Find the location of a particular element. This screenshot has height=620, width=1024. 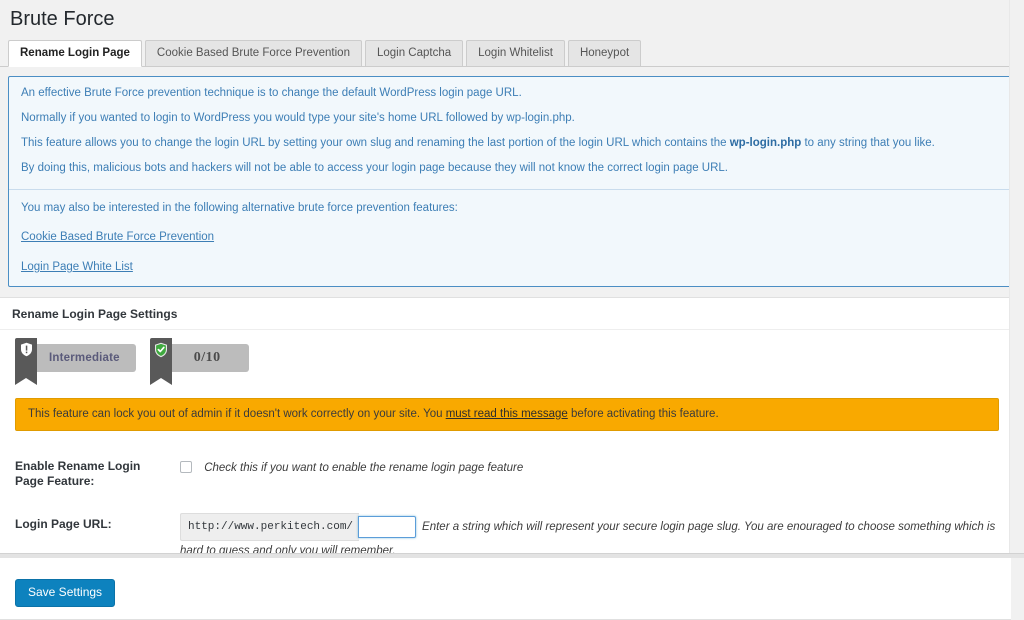

tab-rename-login-page: Rename Login Page is located at coordinates (75, 53).